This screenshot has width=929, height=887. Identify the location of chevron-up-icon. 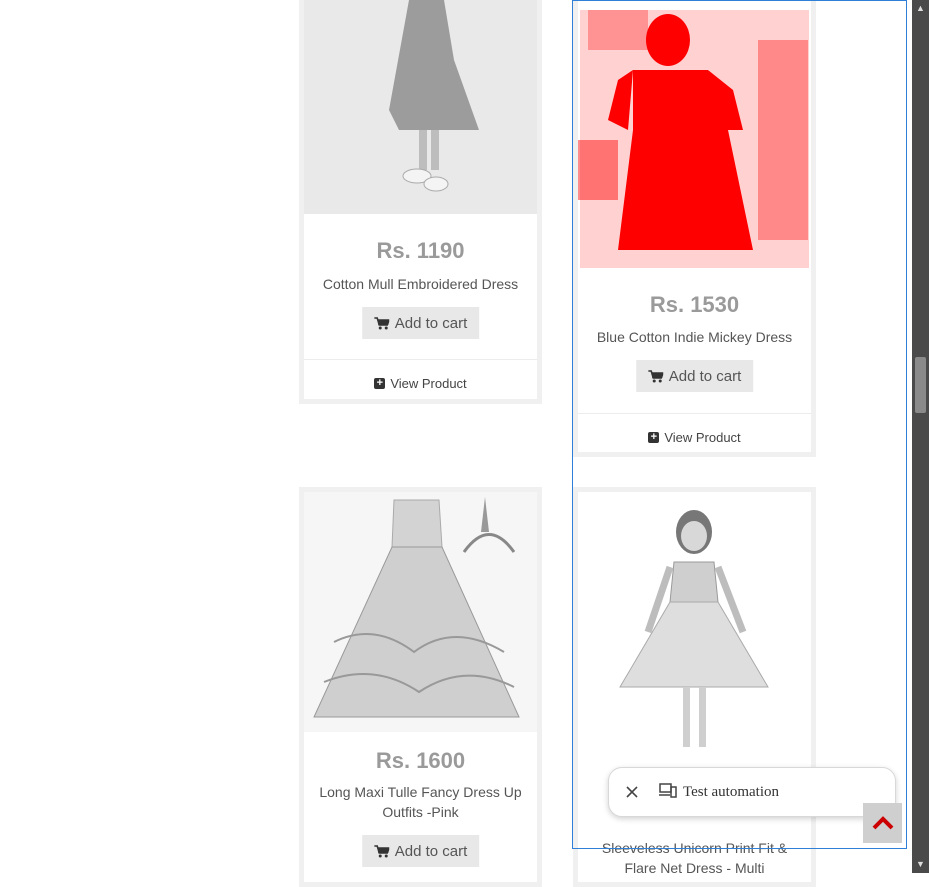
(882, 823).